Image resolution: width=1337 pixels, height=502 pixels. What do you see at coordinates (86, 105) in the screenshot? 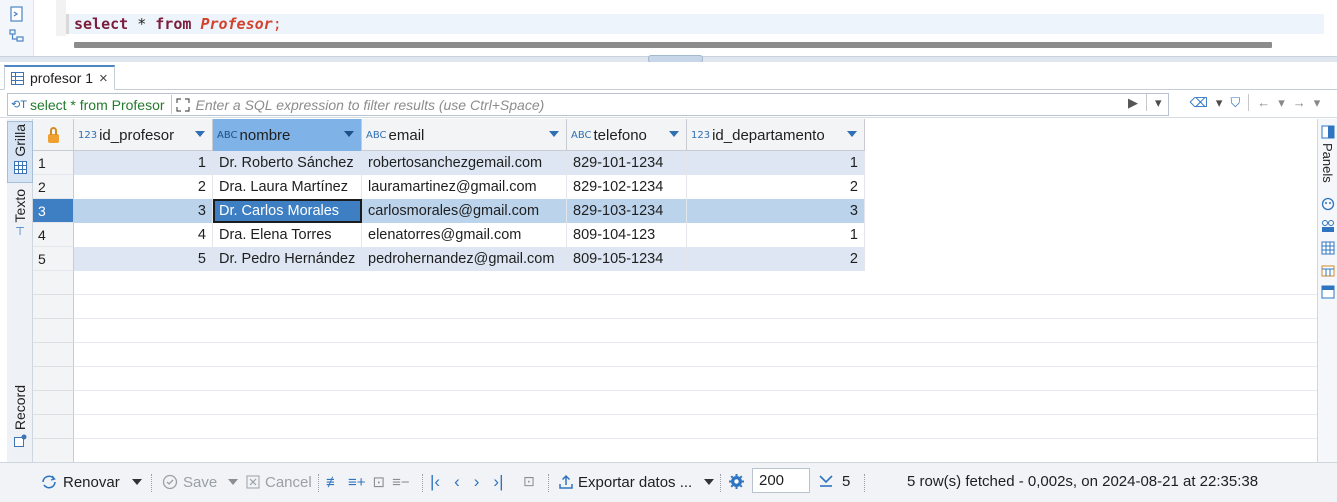
I see `active-query-label: ⟲T select * from Profesor` at bounding box center [86, 105].